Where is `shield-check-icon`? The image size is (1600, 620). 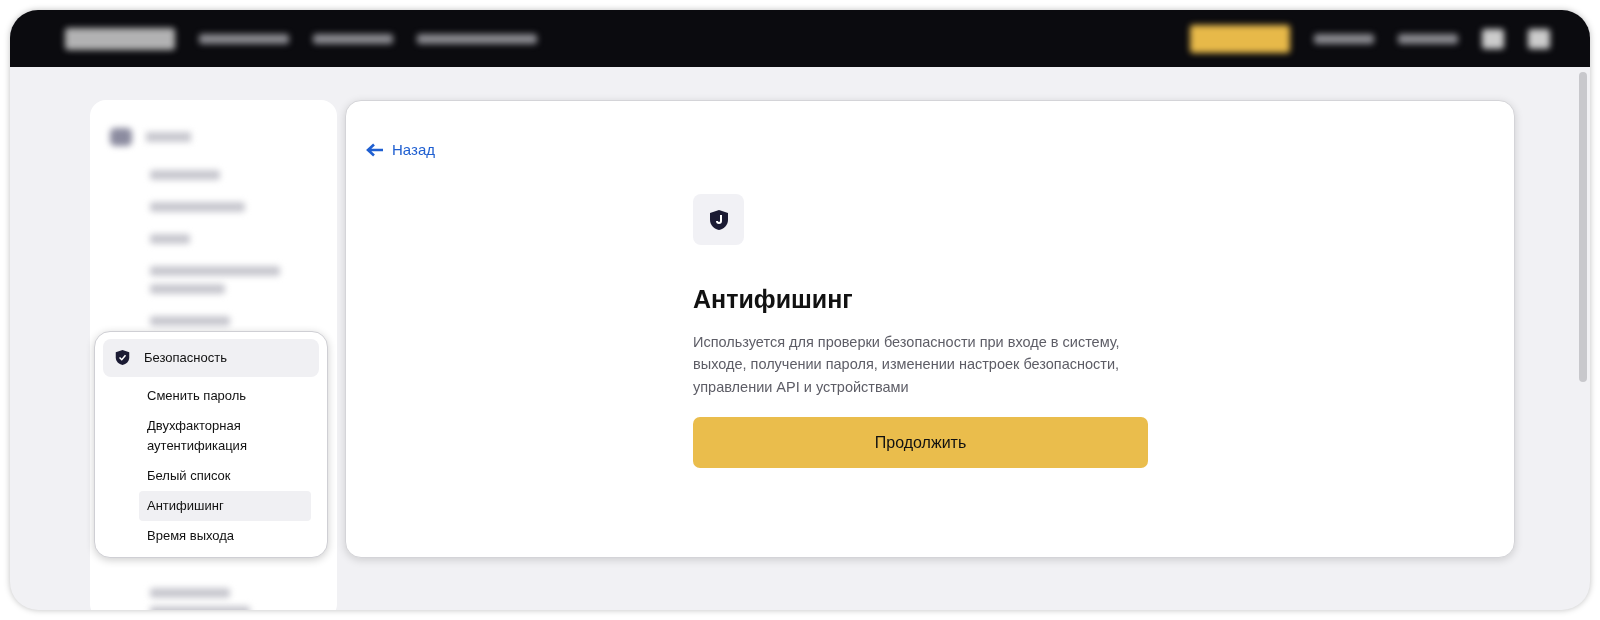 shield-check-icon is located at coordinates (122, 358).